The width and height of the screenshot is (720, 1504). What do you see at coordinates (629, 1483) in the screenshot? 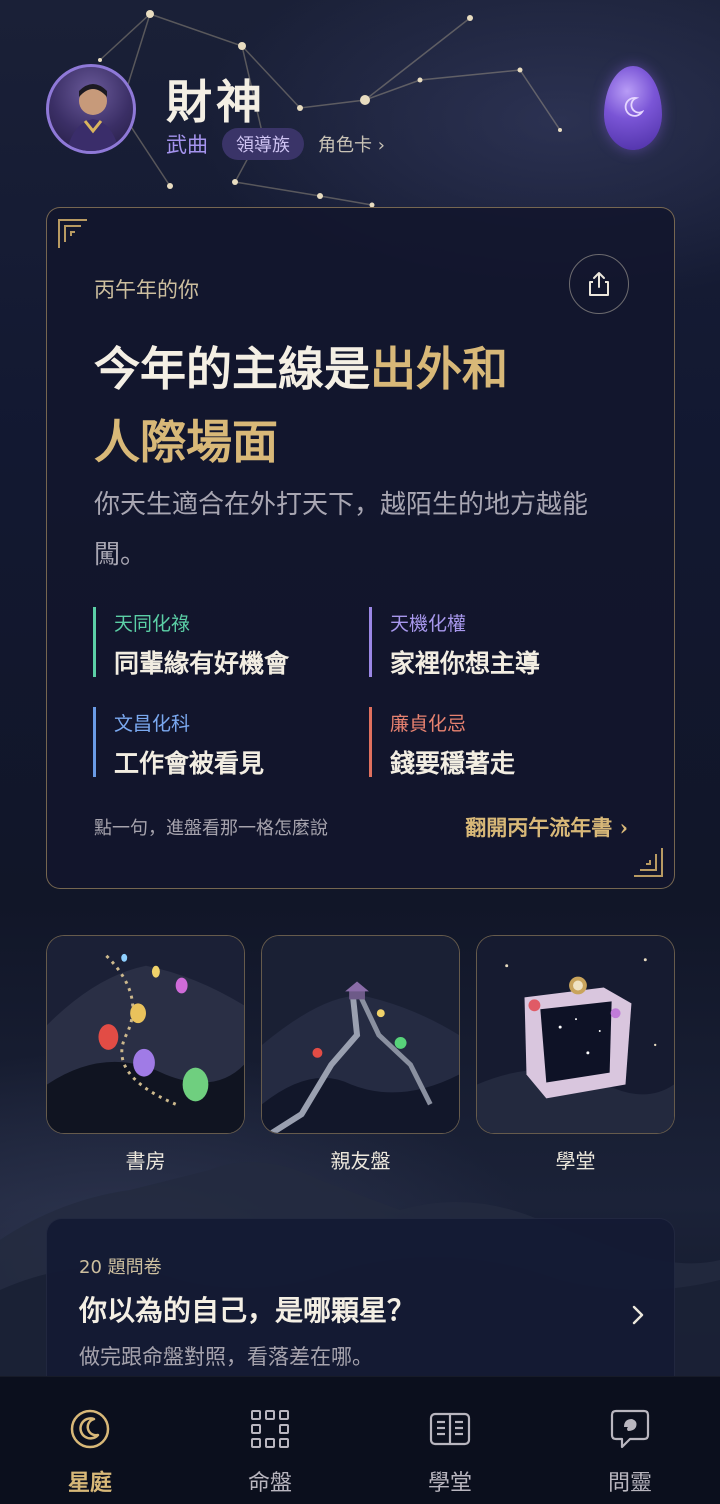
I see `nav-label: 問靈` at bounding box center [629, 1483].